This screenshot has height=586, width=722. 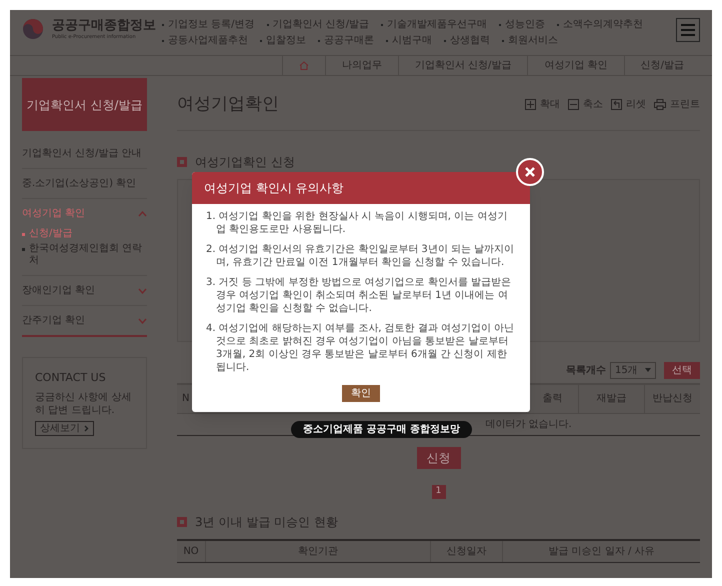 What do you see at coordinates (357, 223) in the screenshot?
I see `notice-text: 1. 여성기업 확인을 위한 현장실사 시 녹음이 시행되며, 이는 여성기업 확인용도로만 사용됩니다.` at bounding box center [357, 223].